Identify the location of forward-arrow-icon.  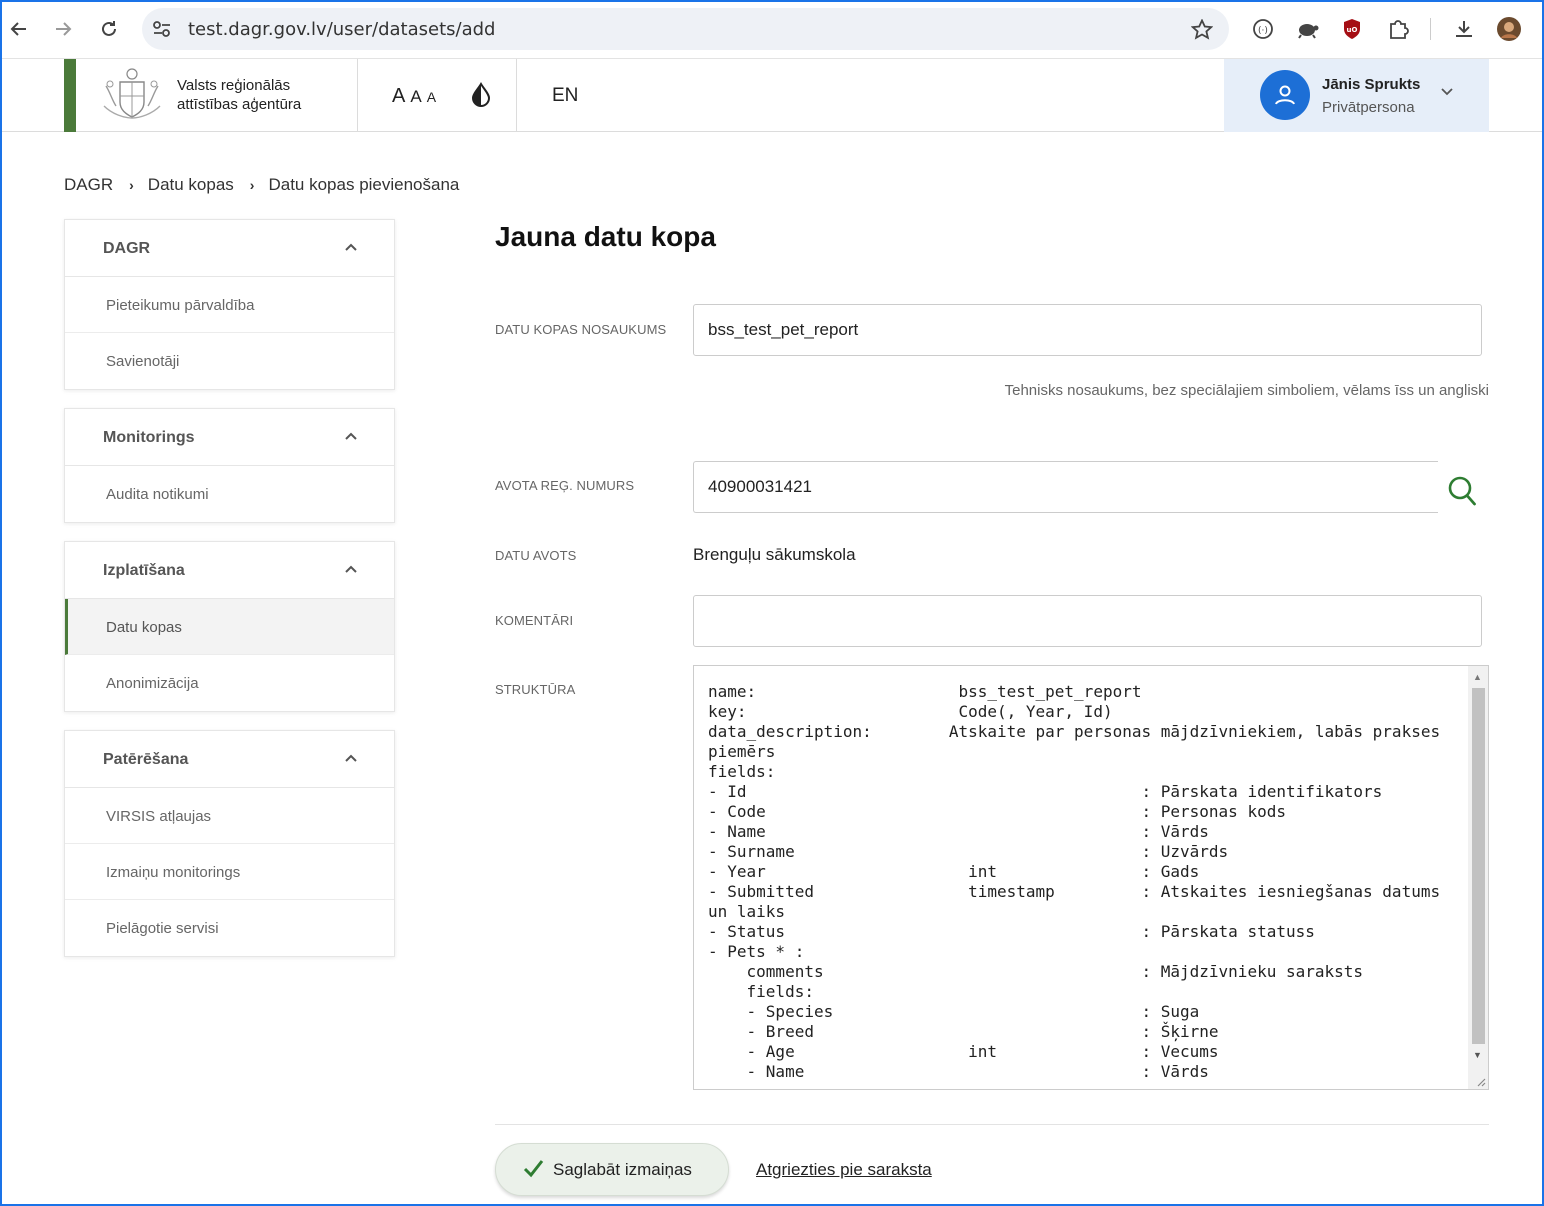
(63, 29).